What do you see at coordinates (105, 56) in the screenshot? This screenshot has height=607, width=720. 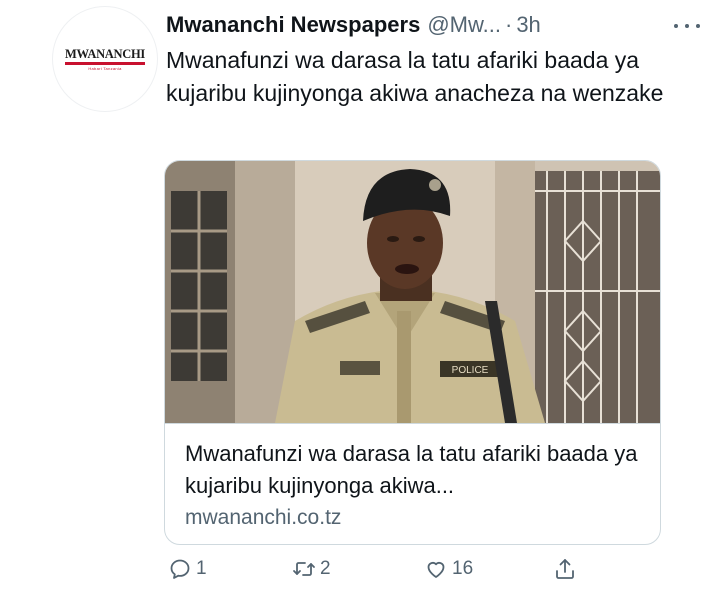 I see `avatar-logo-text: MWANANCHI` at bounding box center [105, 56].